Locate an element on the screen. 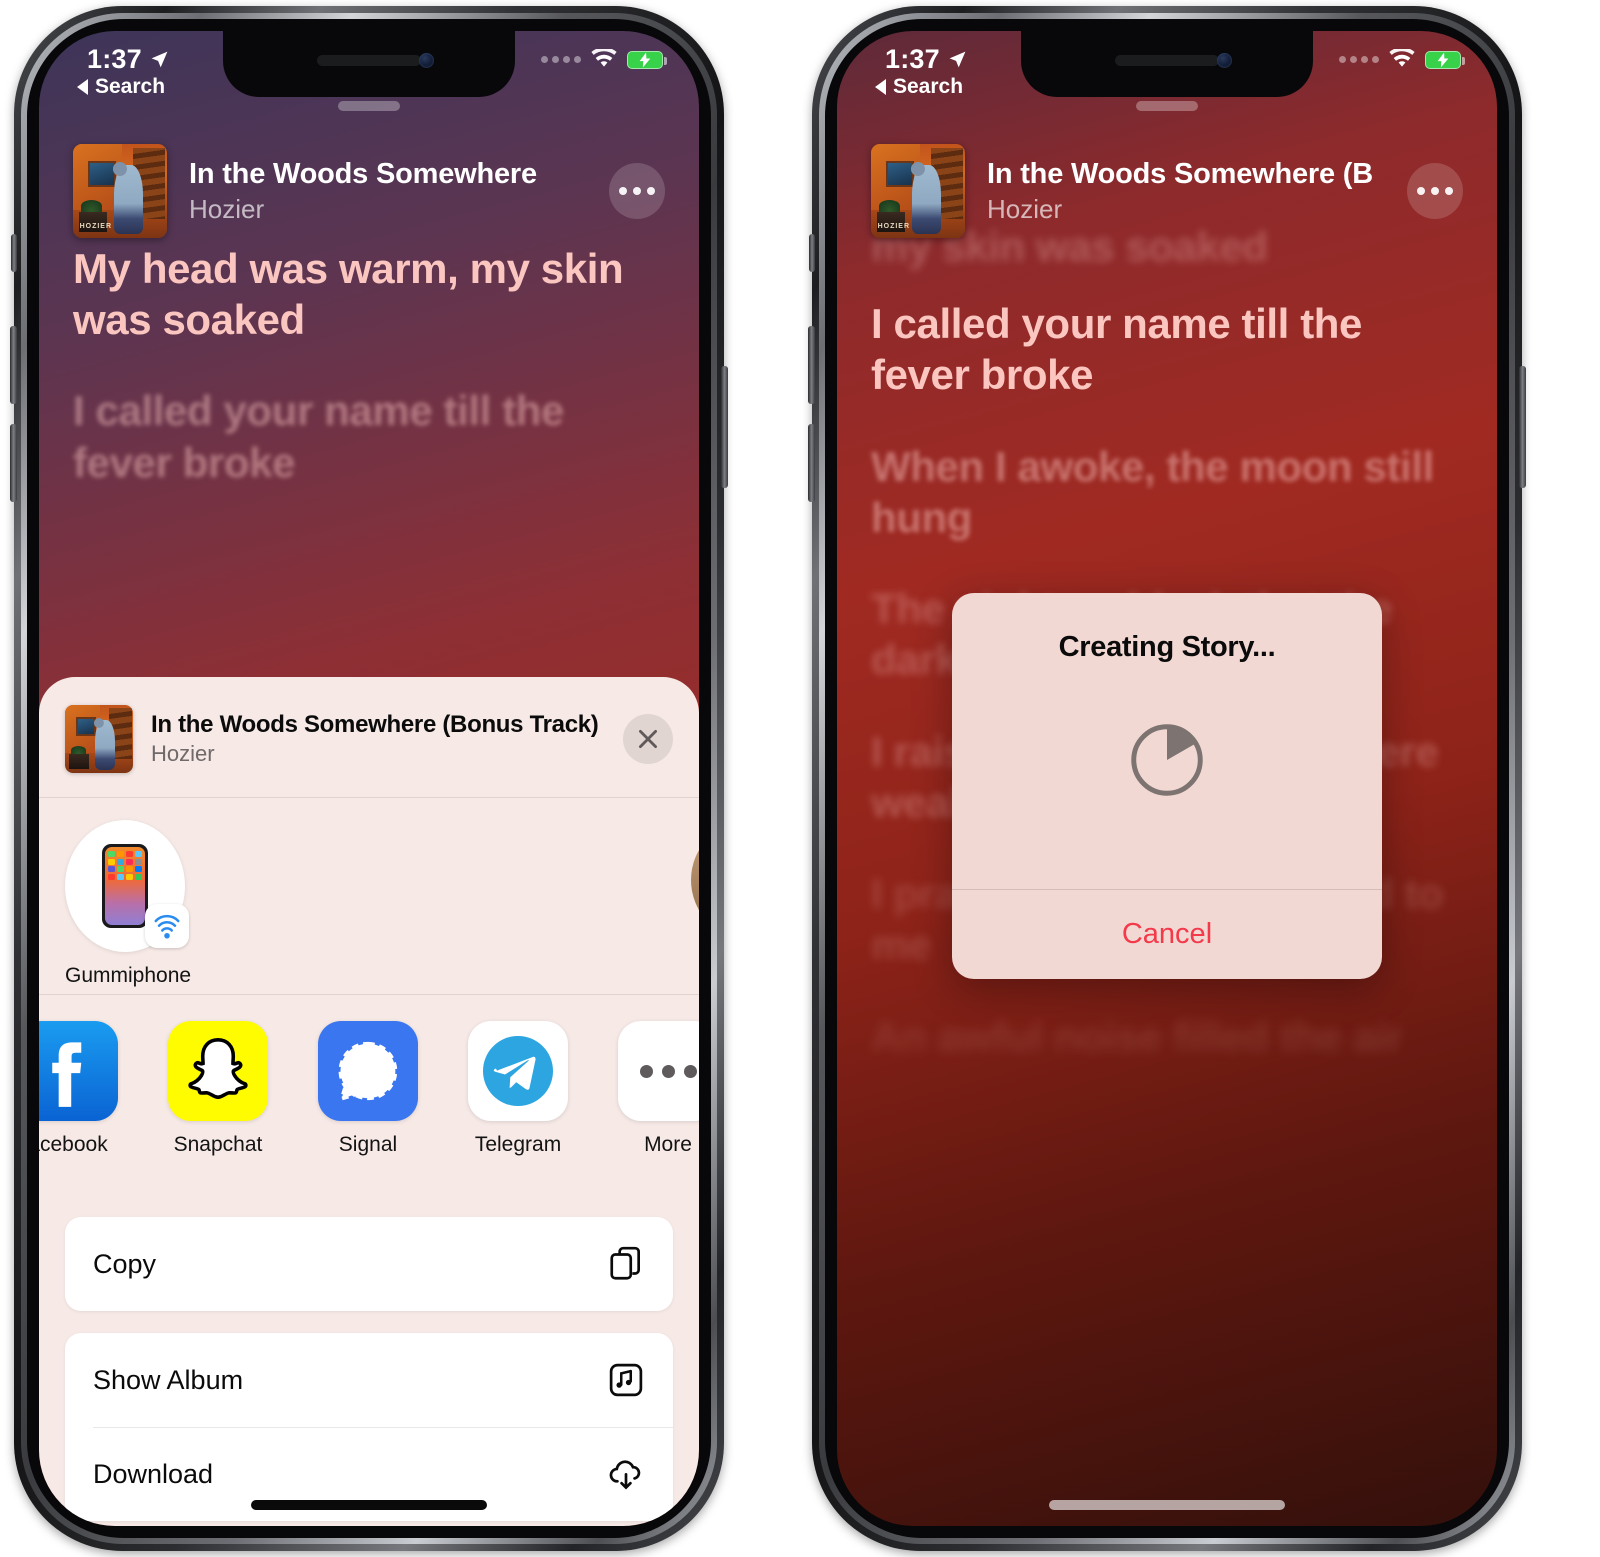  airdrop-device-gummiphone: Gummiphone is located at coordinates (128, 907).